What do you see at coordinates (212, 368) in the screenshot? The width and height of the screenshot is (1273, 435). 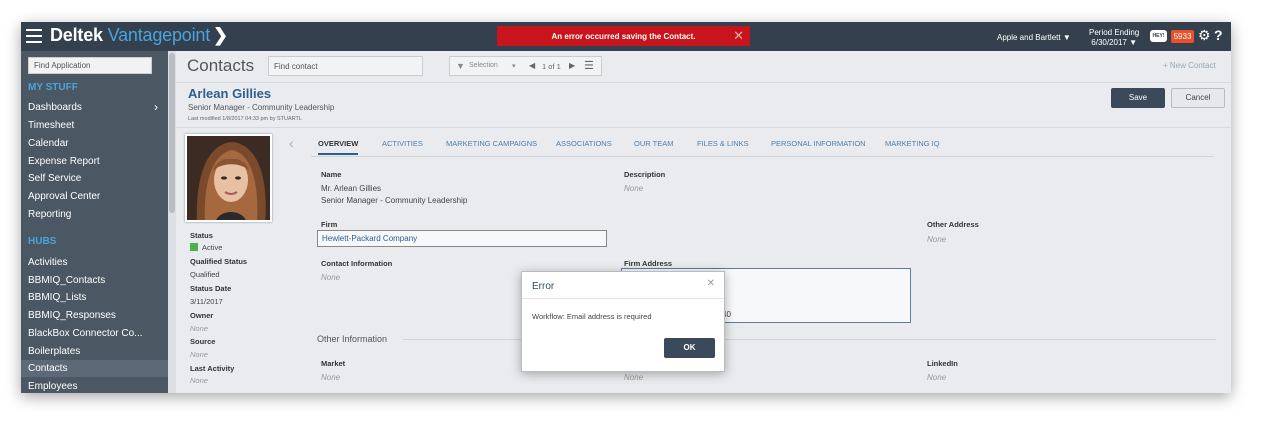 I see `last-activity-label: Last Activity` at bounding box center [212, 368].